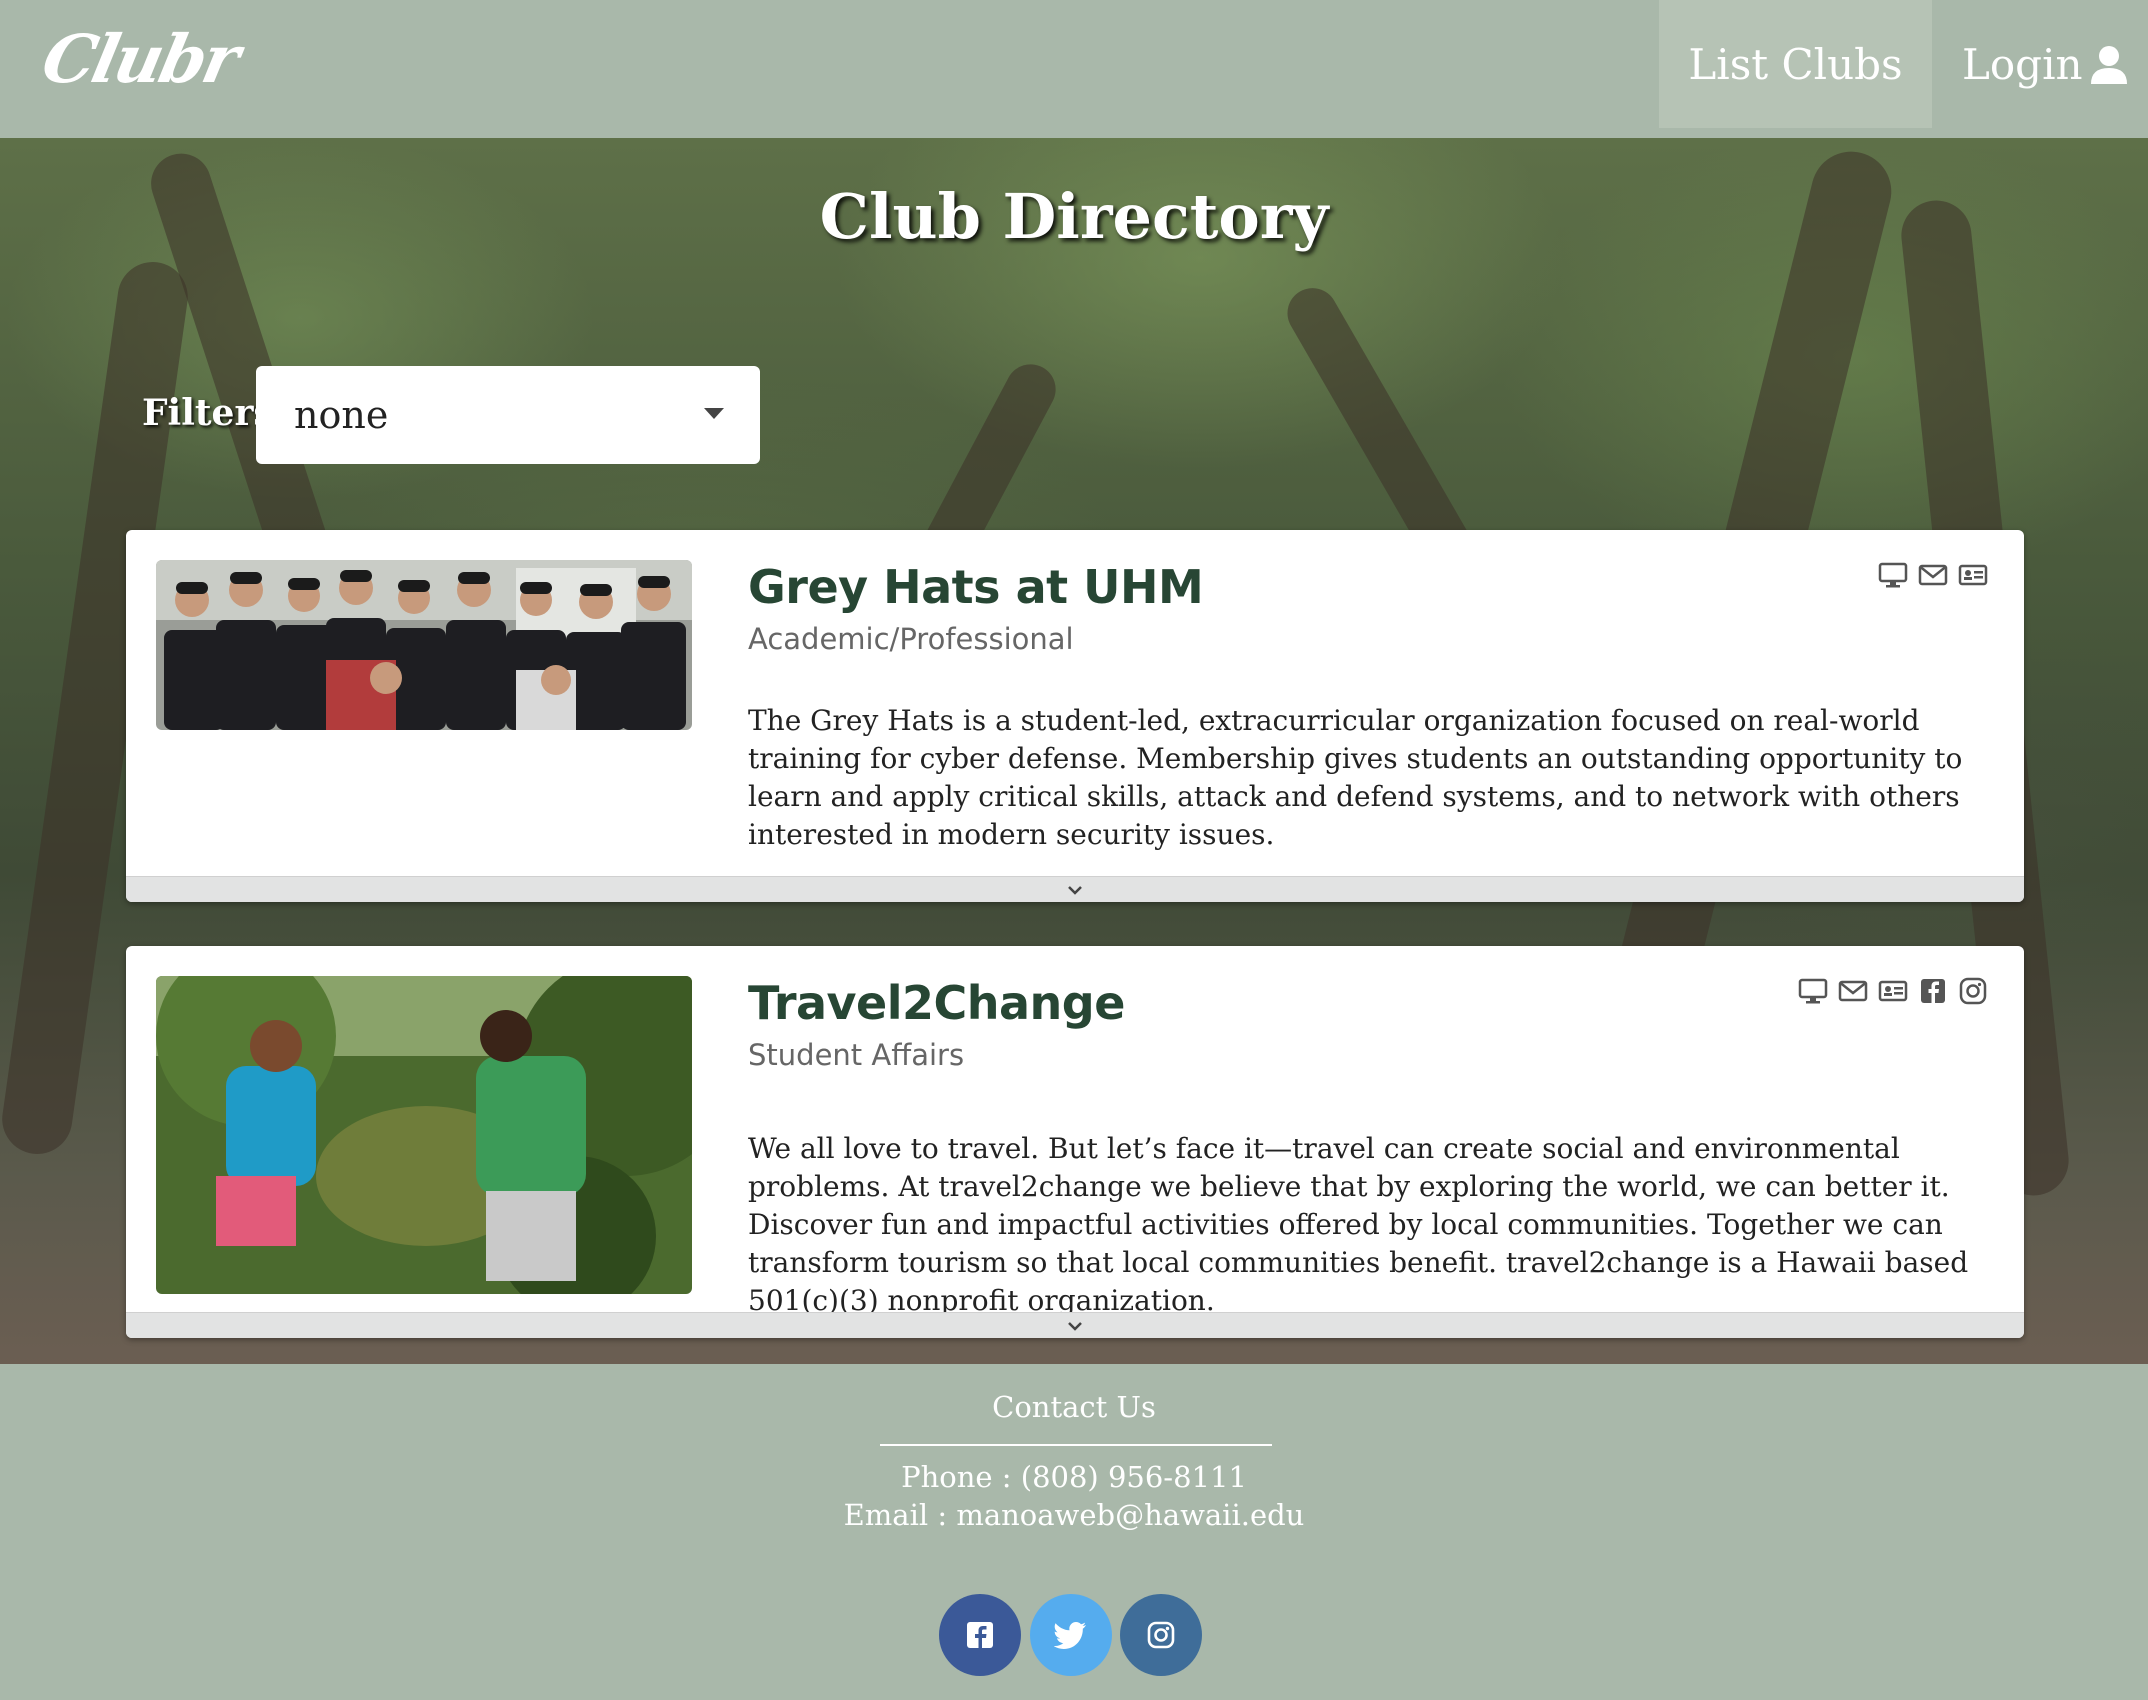  I want to click on contact-divider, so click(1076, 1445).